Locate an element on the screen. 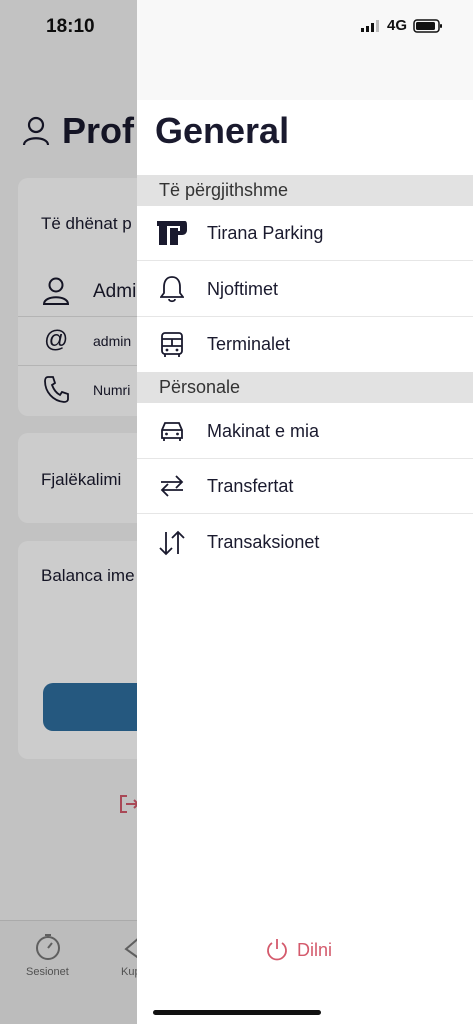 Image resolution: width=473 pixels, height=1024 pixels. menu-item-terminals: Terminalet is located at coordinates (305, 344).